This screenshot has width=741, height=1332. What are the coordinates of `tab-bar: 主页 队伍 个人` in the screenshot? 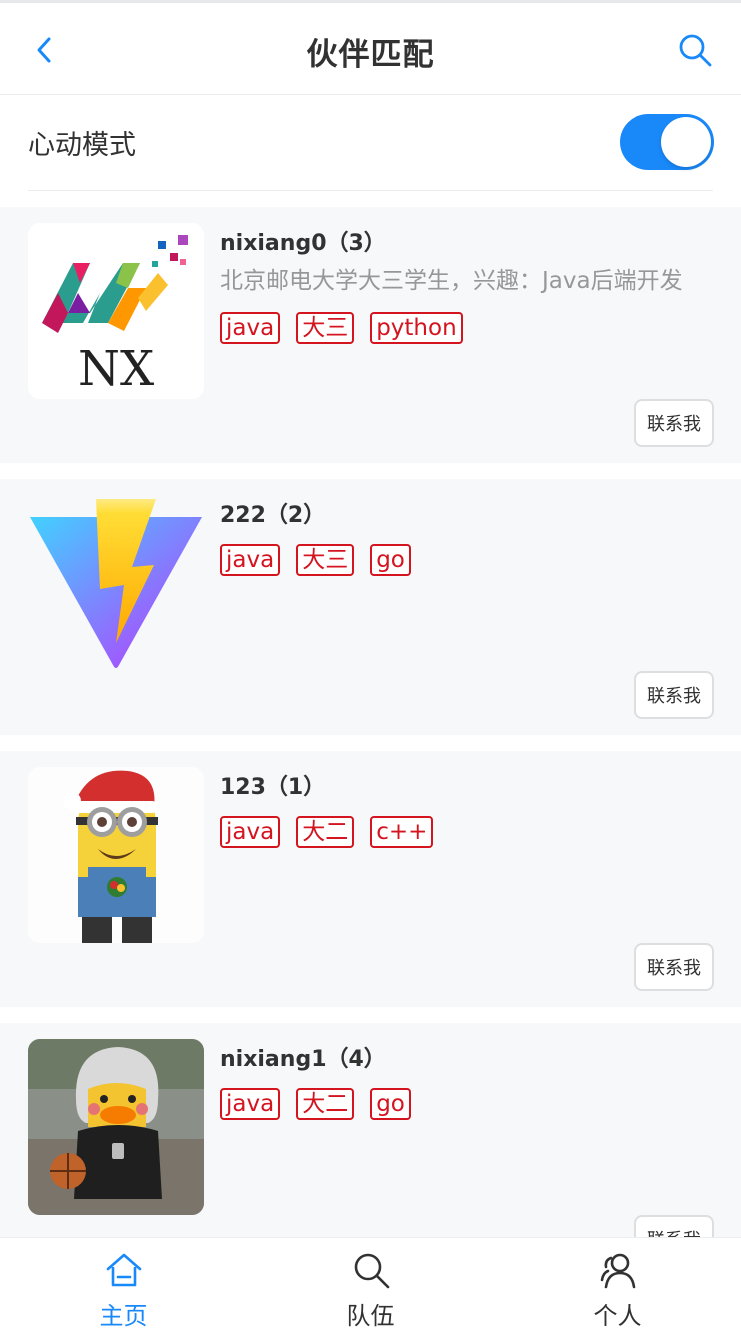 It's located at (370, 1284).